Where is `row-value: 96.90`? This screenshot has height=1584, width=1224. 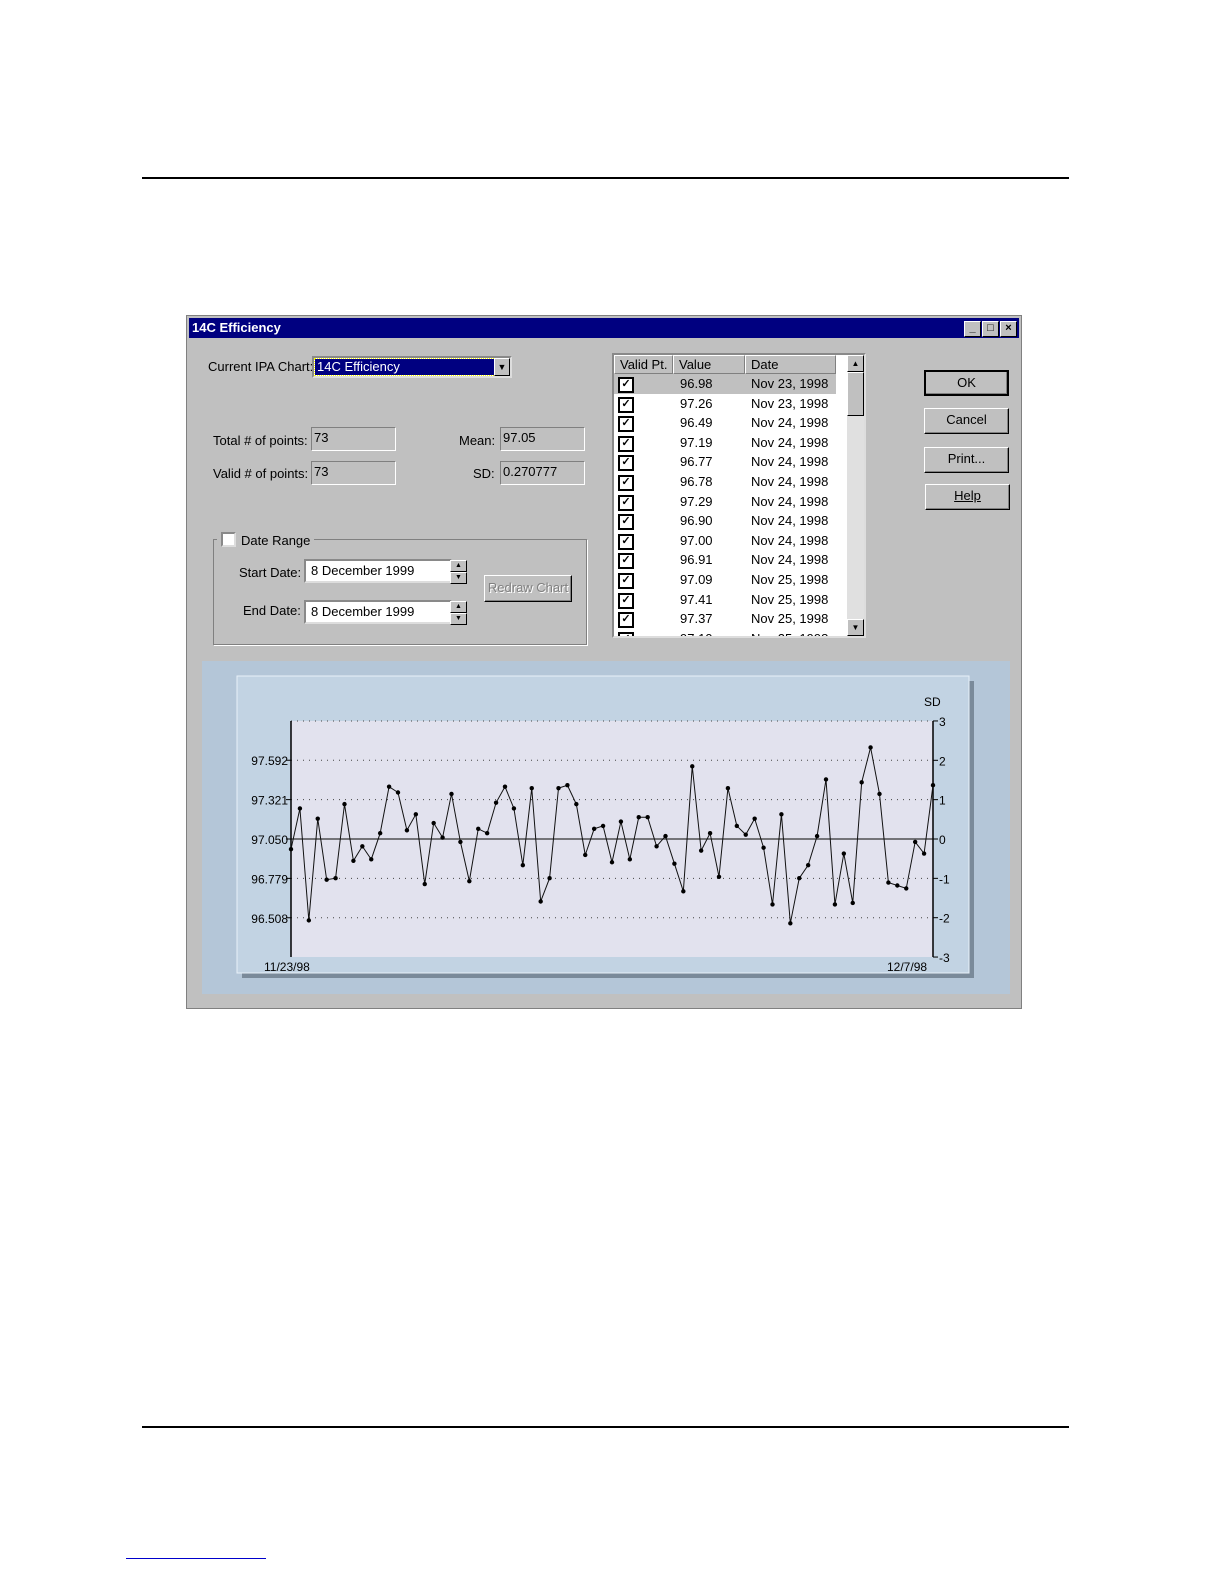
row-value: 96.90 is located at coordinates (696, 521).